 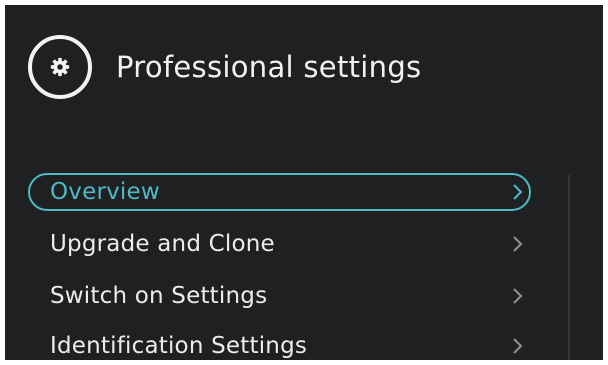 What do you see at coordinates (279, 296) in the screenshot?
I see `menu-item-switch-on-settings: Switch on Settings` at bounding box center [279, 296].